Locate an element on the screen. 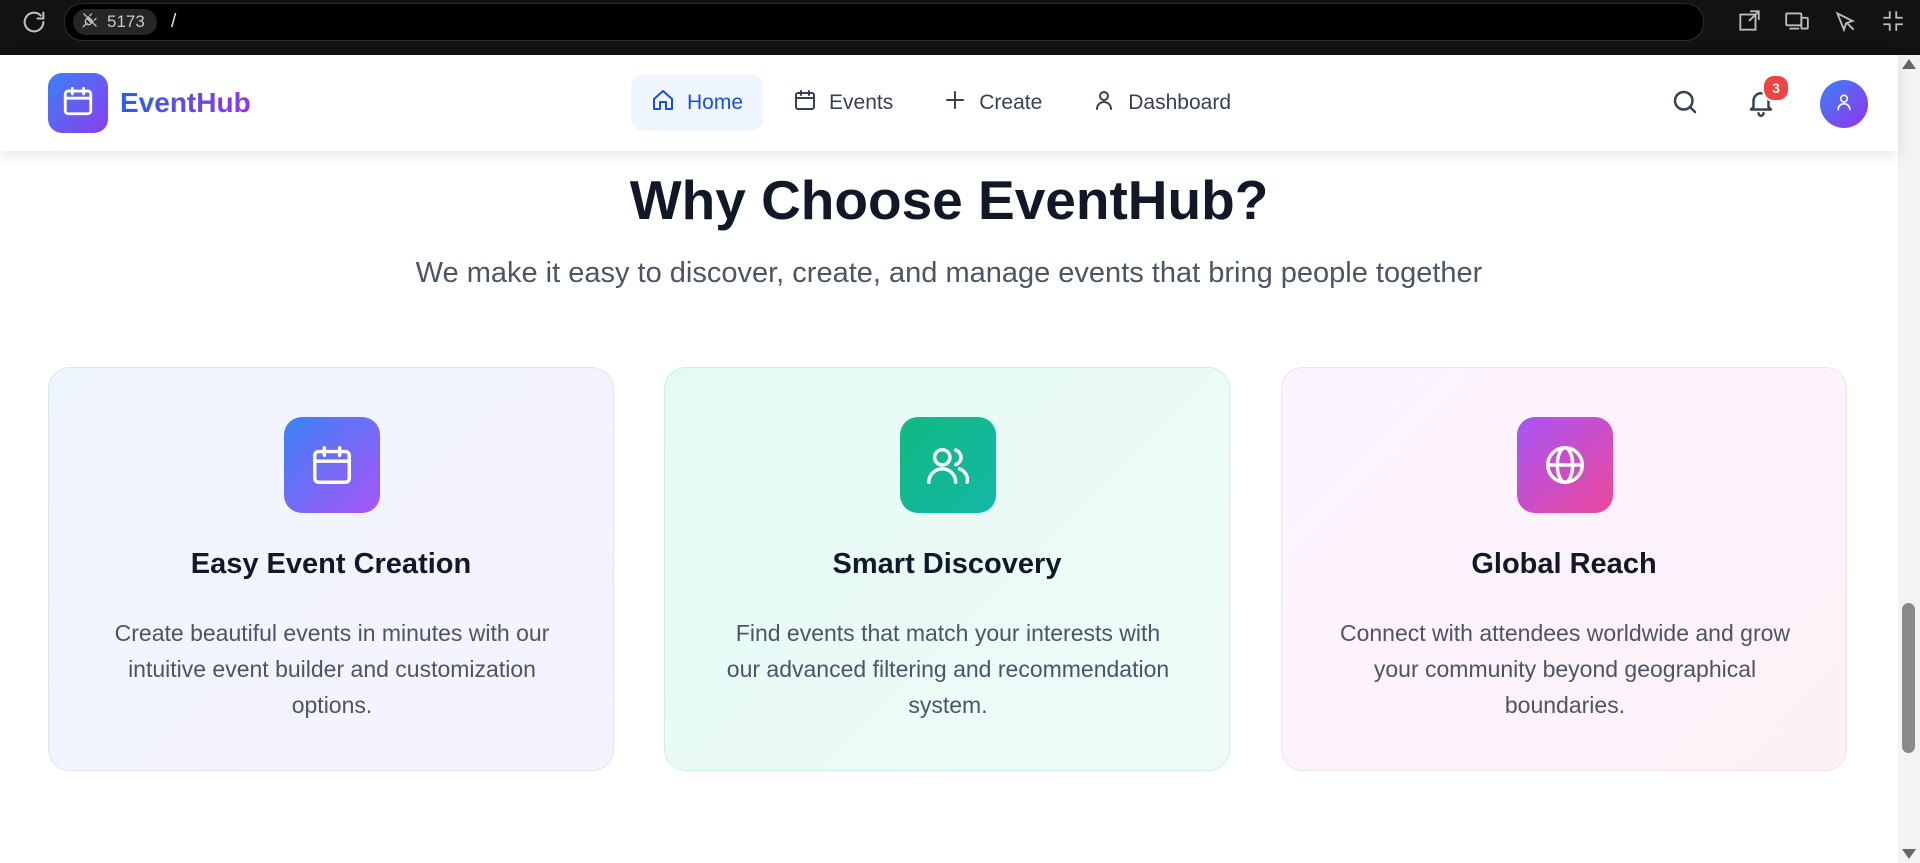 This screenshot has height=863, width=1920. nav-create: Create is located at coordinates (992, 103).